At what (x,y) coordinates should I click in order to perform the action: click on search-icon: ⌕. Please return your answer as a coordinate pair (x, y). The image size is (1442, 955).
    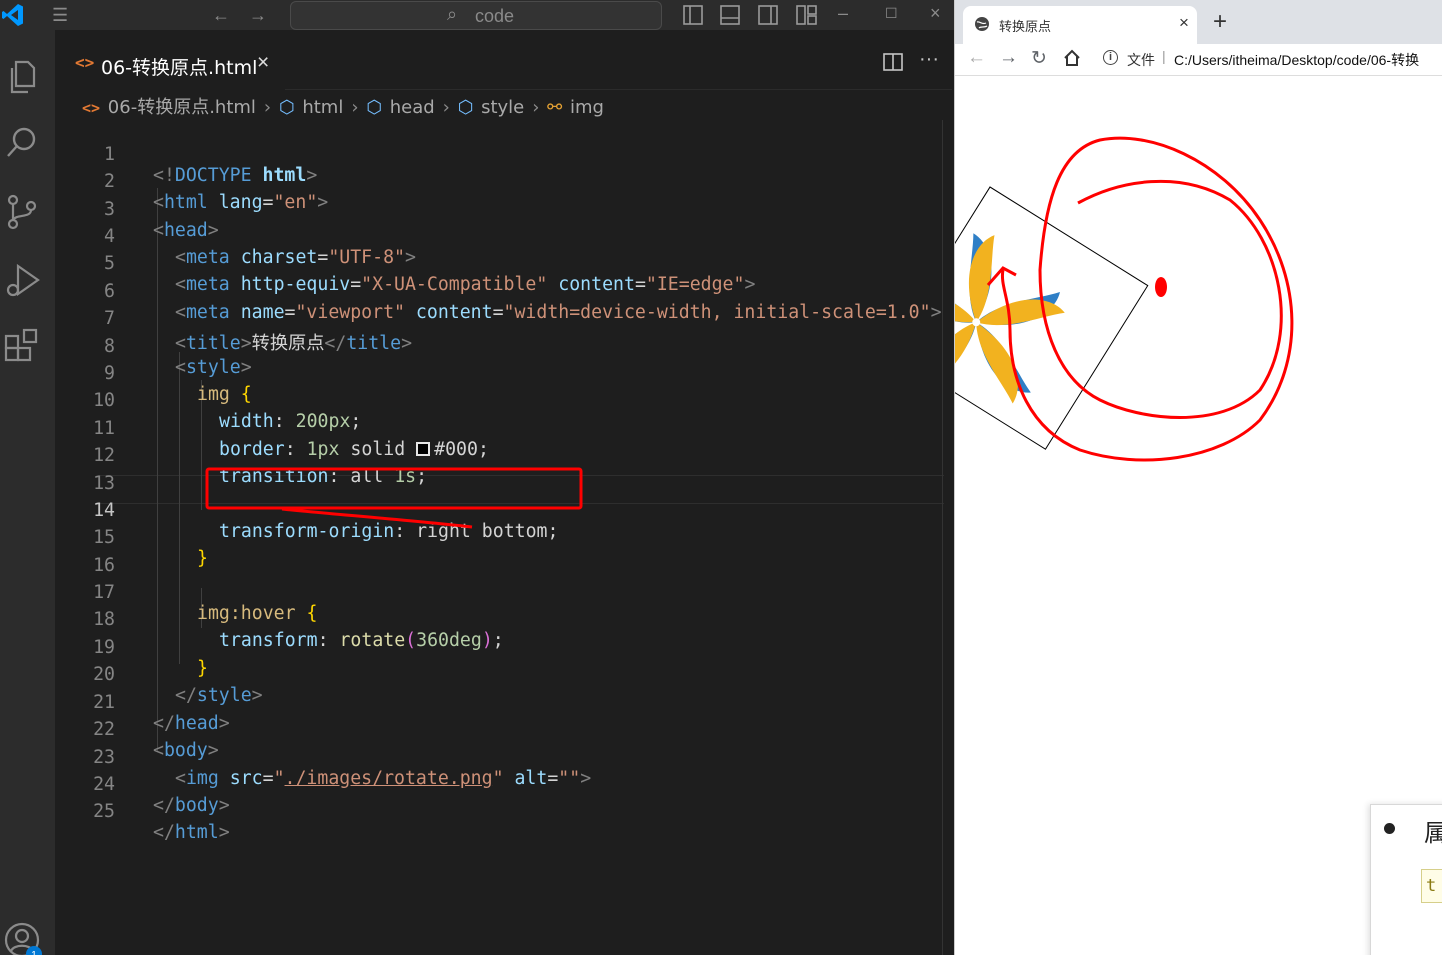
    Looking at the image, I should click on (452, 14).